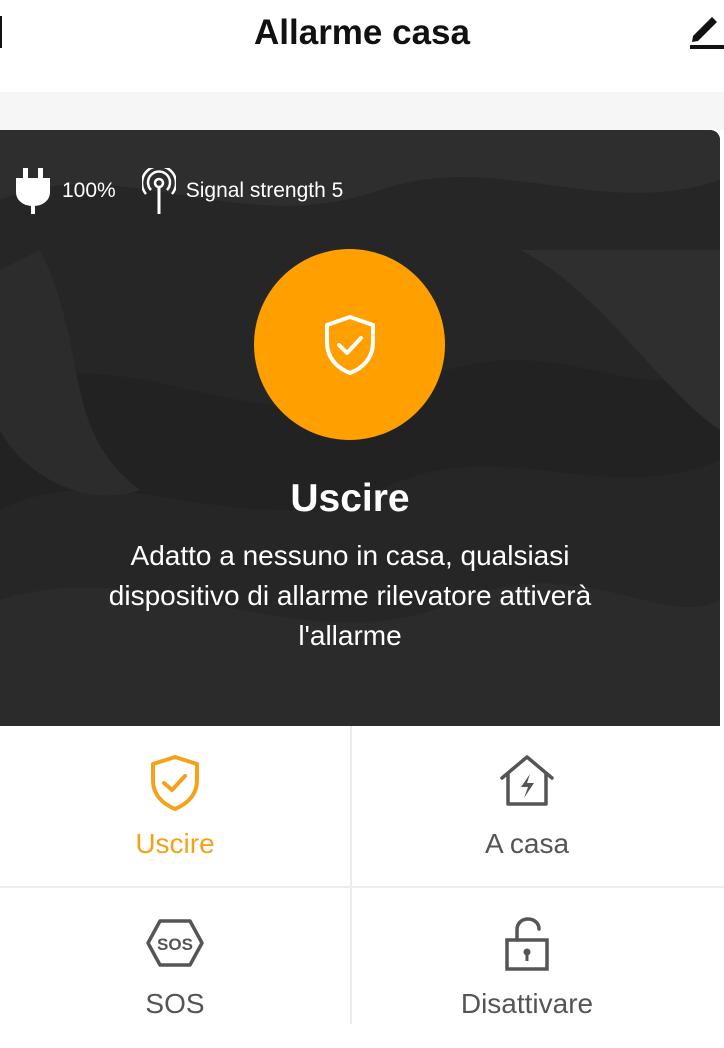 The height and width of the screenshot is (1048, 724). Describe the element at coordinates (527, 780) in the screenshot. I see `home-bolt-icon` at that location.